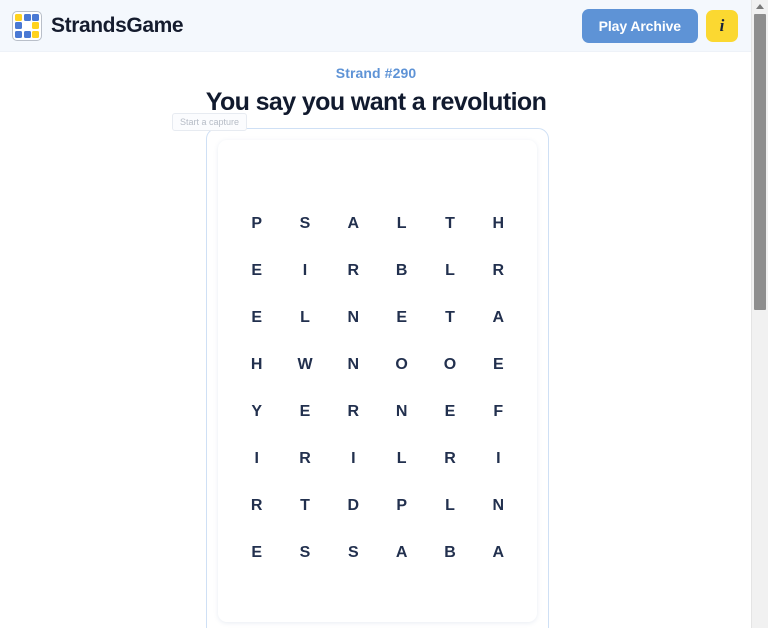 This screenshot has width=768, height=628. Describe the element at coordinates (759, 314) in the screenshot. I see `vertical-scrollbar` at that location.